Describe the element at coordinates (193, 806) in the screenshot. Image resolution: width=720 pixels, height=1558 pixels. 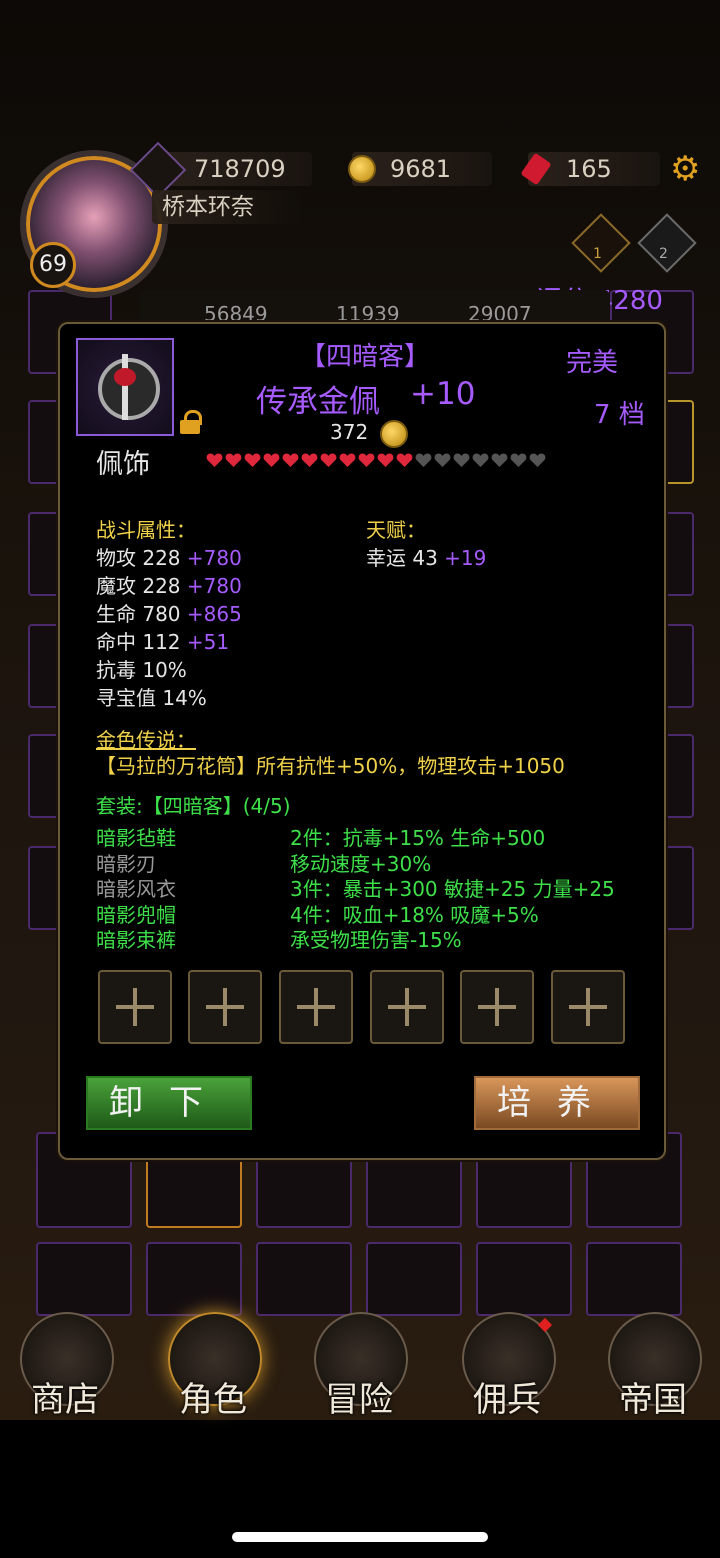
I see `set-title: 套装:【四暗客】(4/5)` at that location.